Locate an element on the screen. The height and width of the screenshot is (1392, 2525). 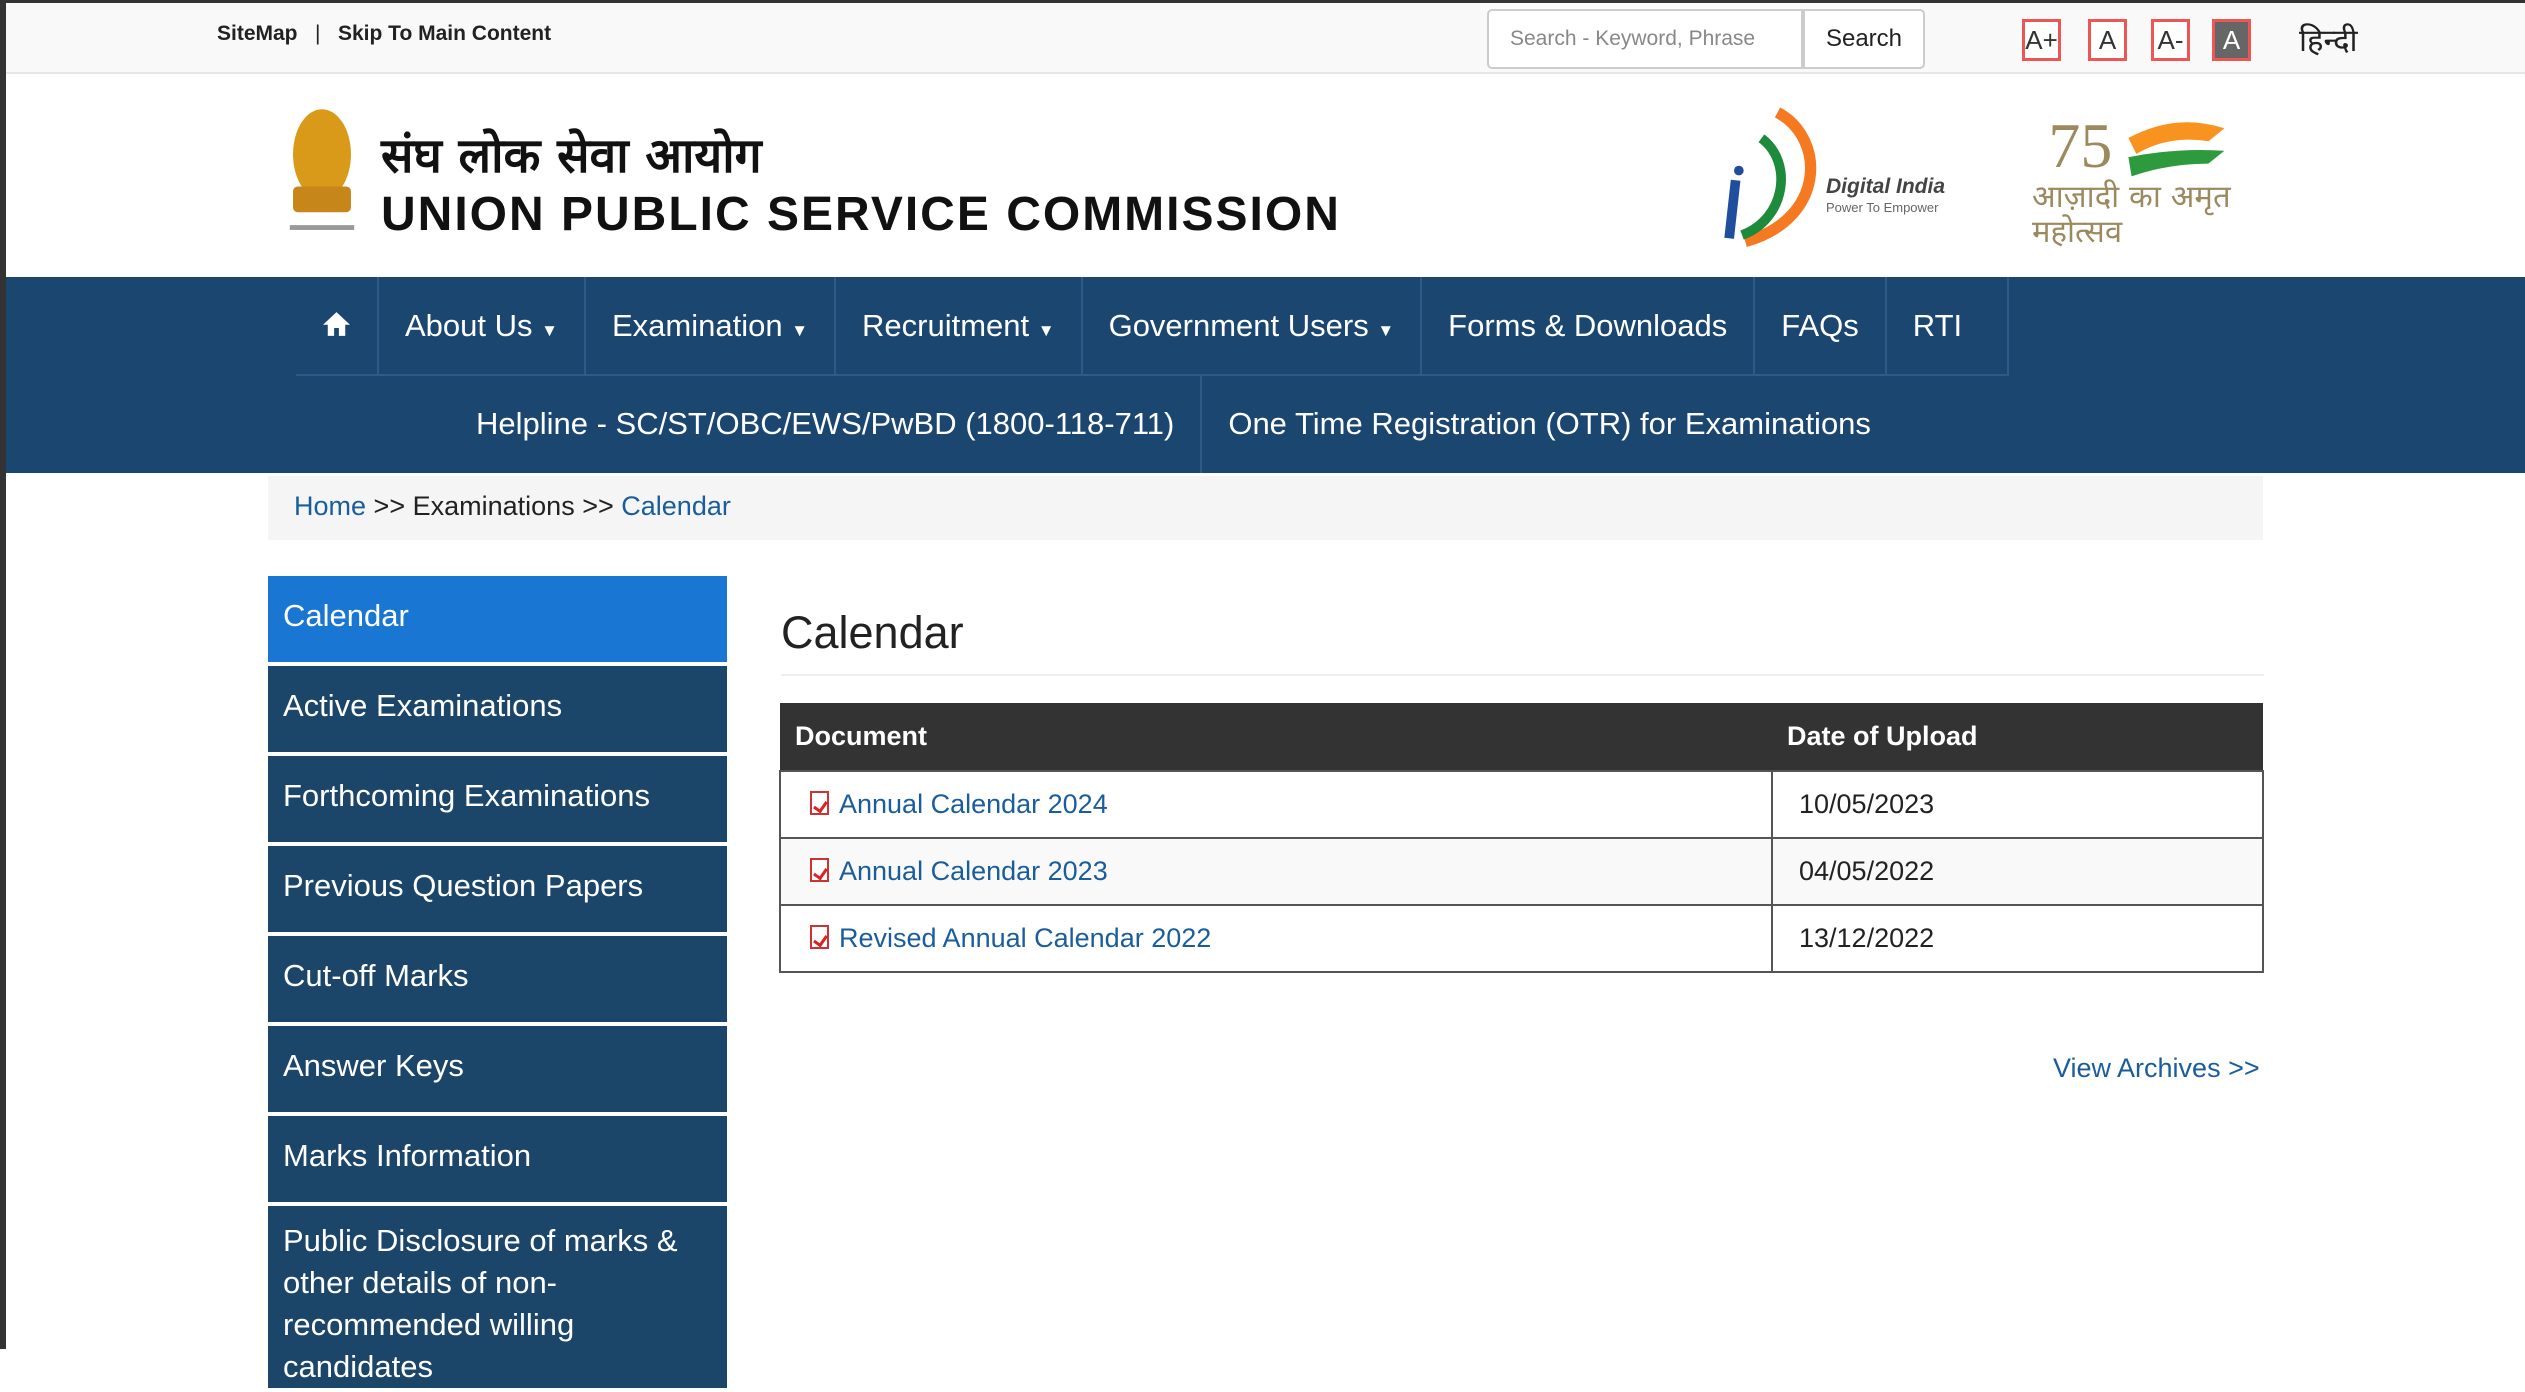
nav-examination: Examination ▼ is located at coordinates (711, 325).